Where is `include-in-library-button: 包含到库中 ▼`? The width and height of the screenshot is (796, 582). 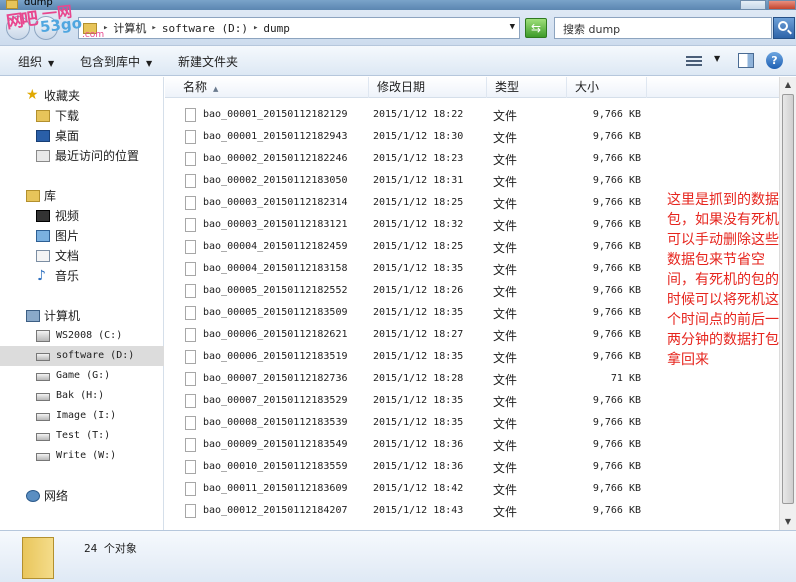
include-in-library-button: 包含到库中 ▼ is located at coordinates (116, 61).